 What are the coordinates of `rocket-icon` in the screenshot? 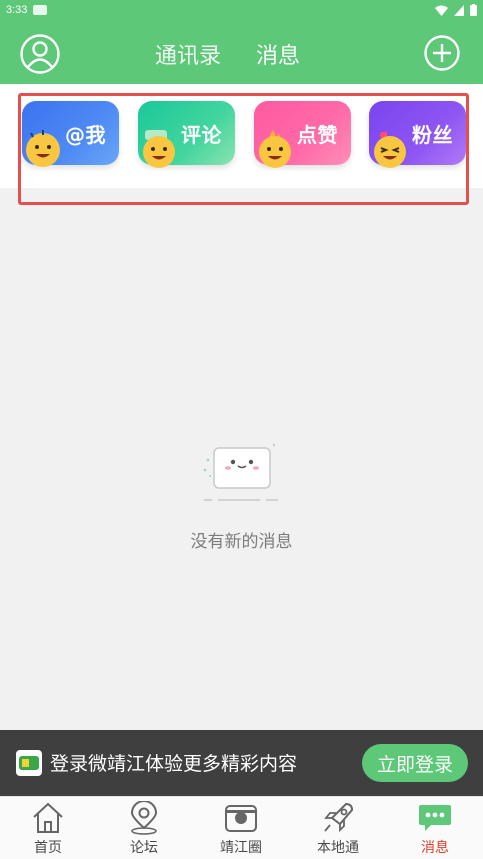 It's located at (339, 817).